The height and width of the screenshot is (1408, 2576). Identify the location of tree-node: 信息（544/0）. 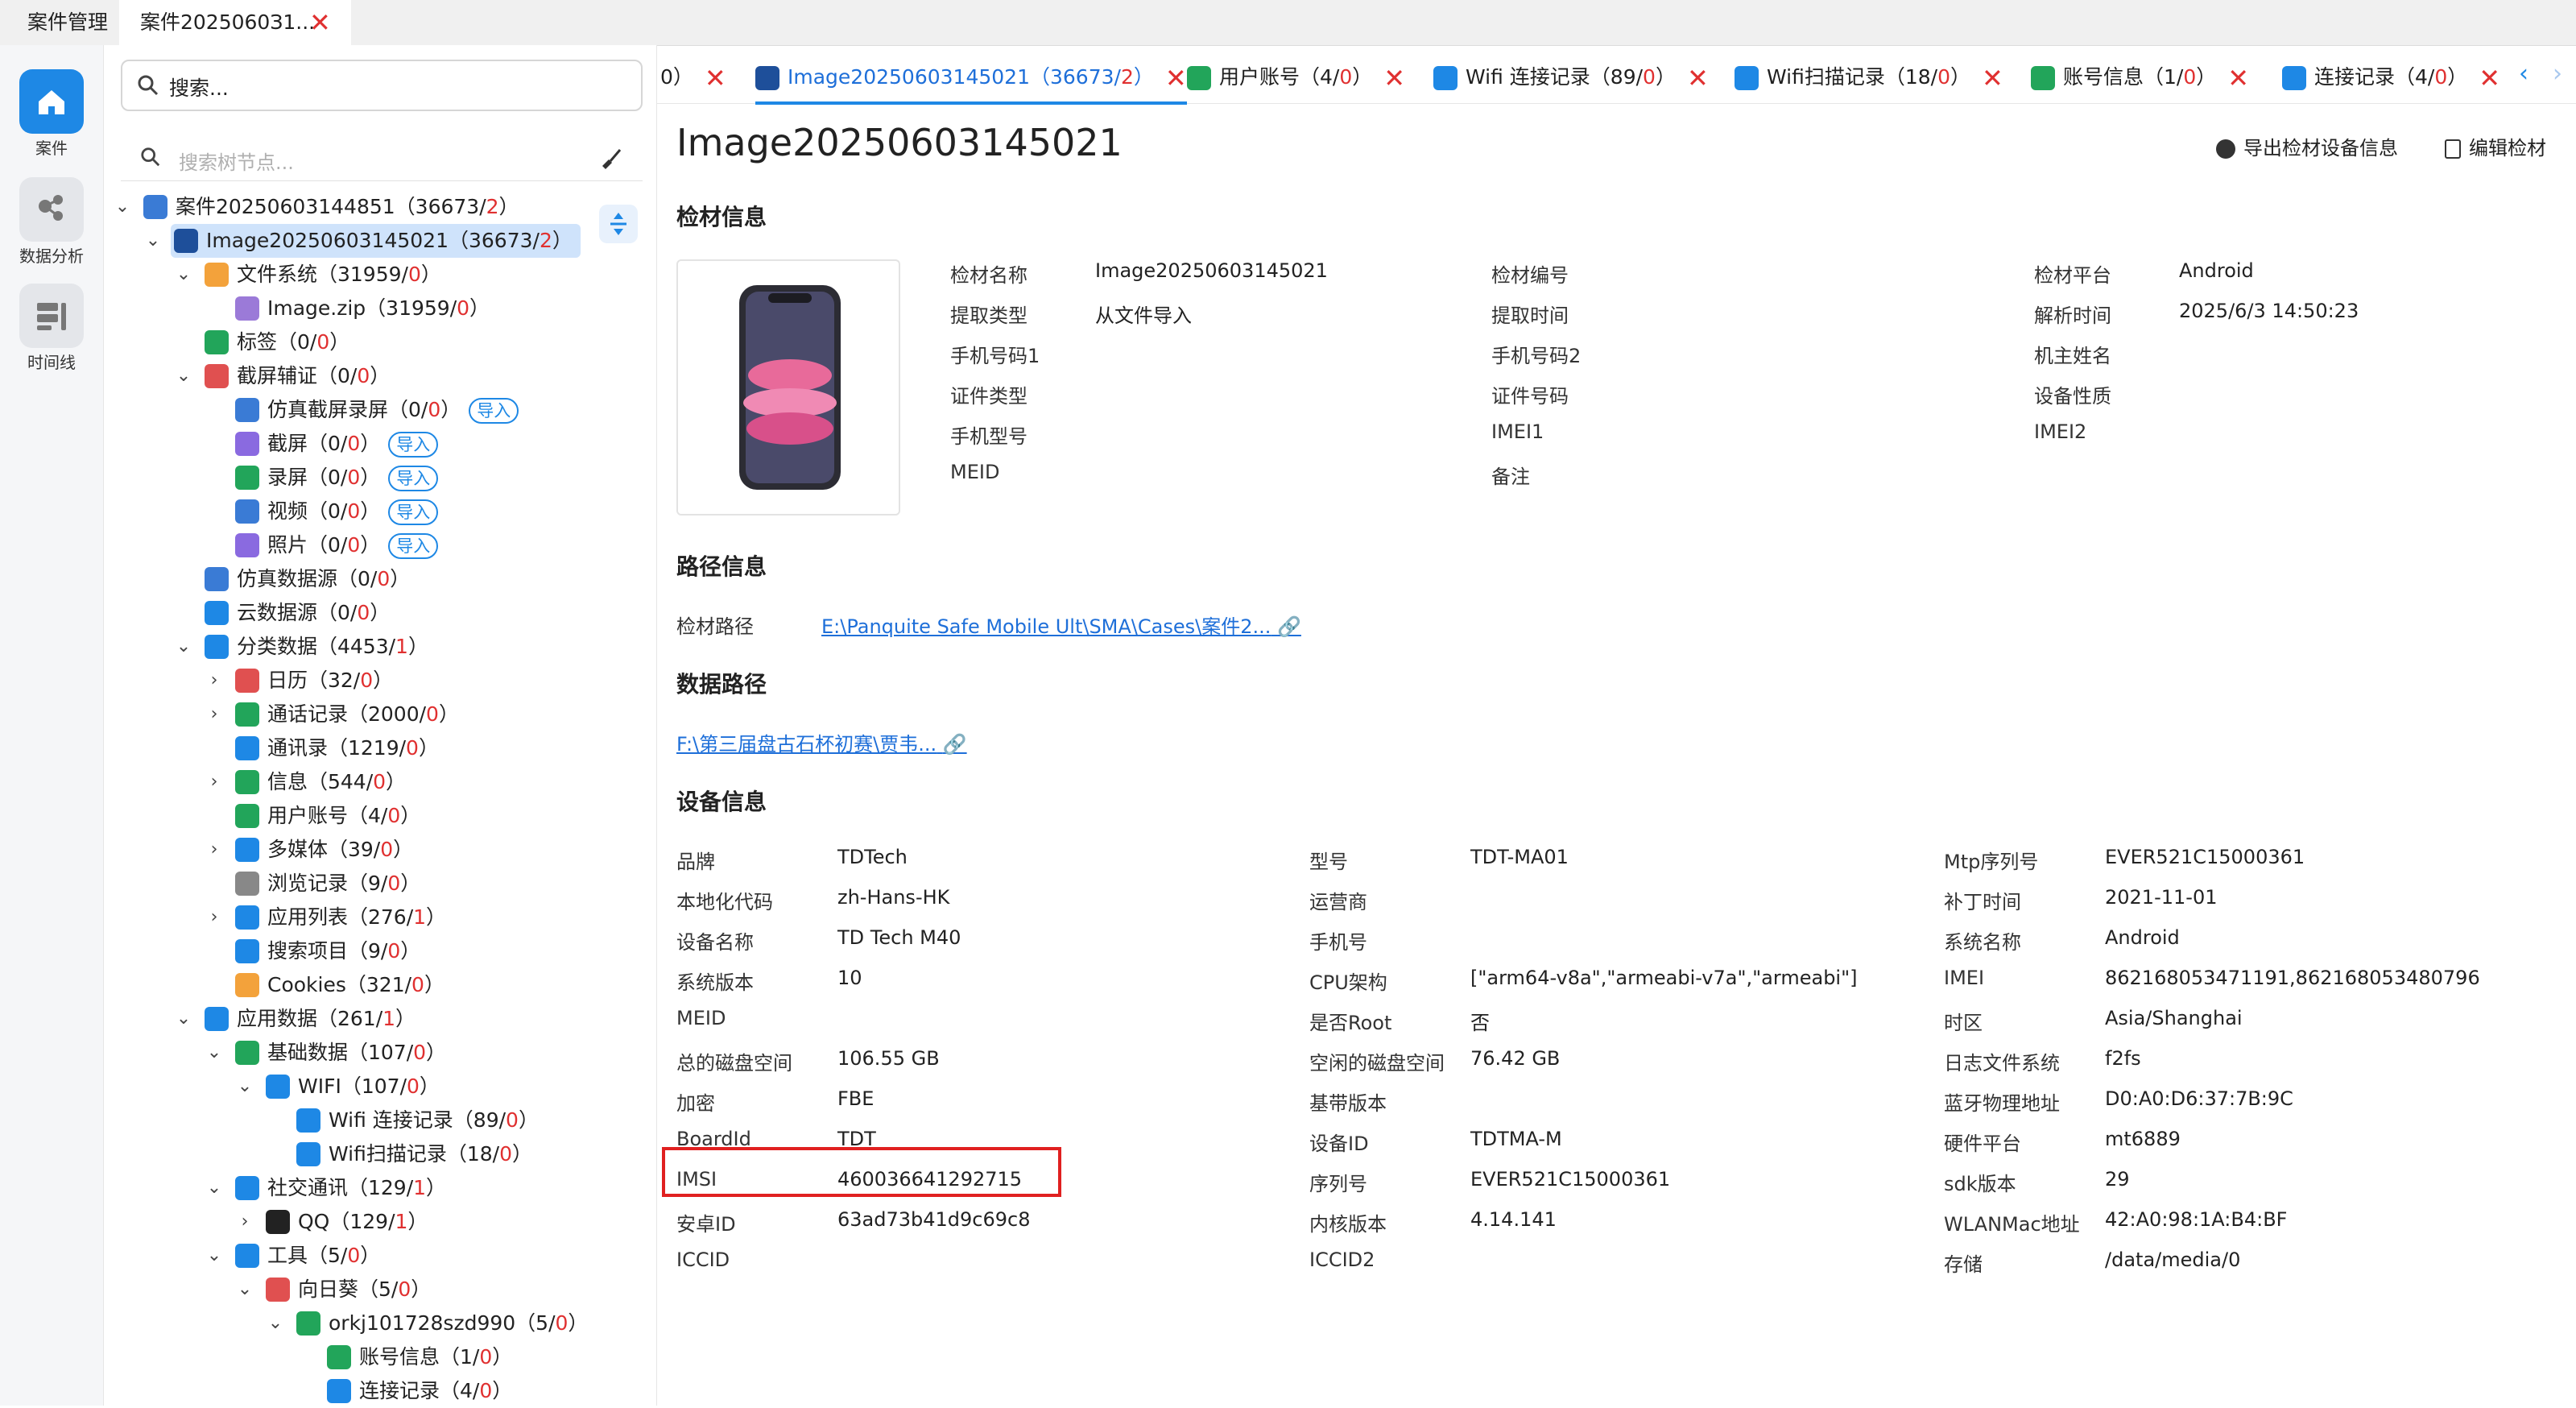
(319, 782).